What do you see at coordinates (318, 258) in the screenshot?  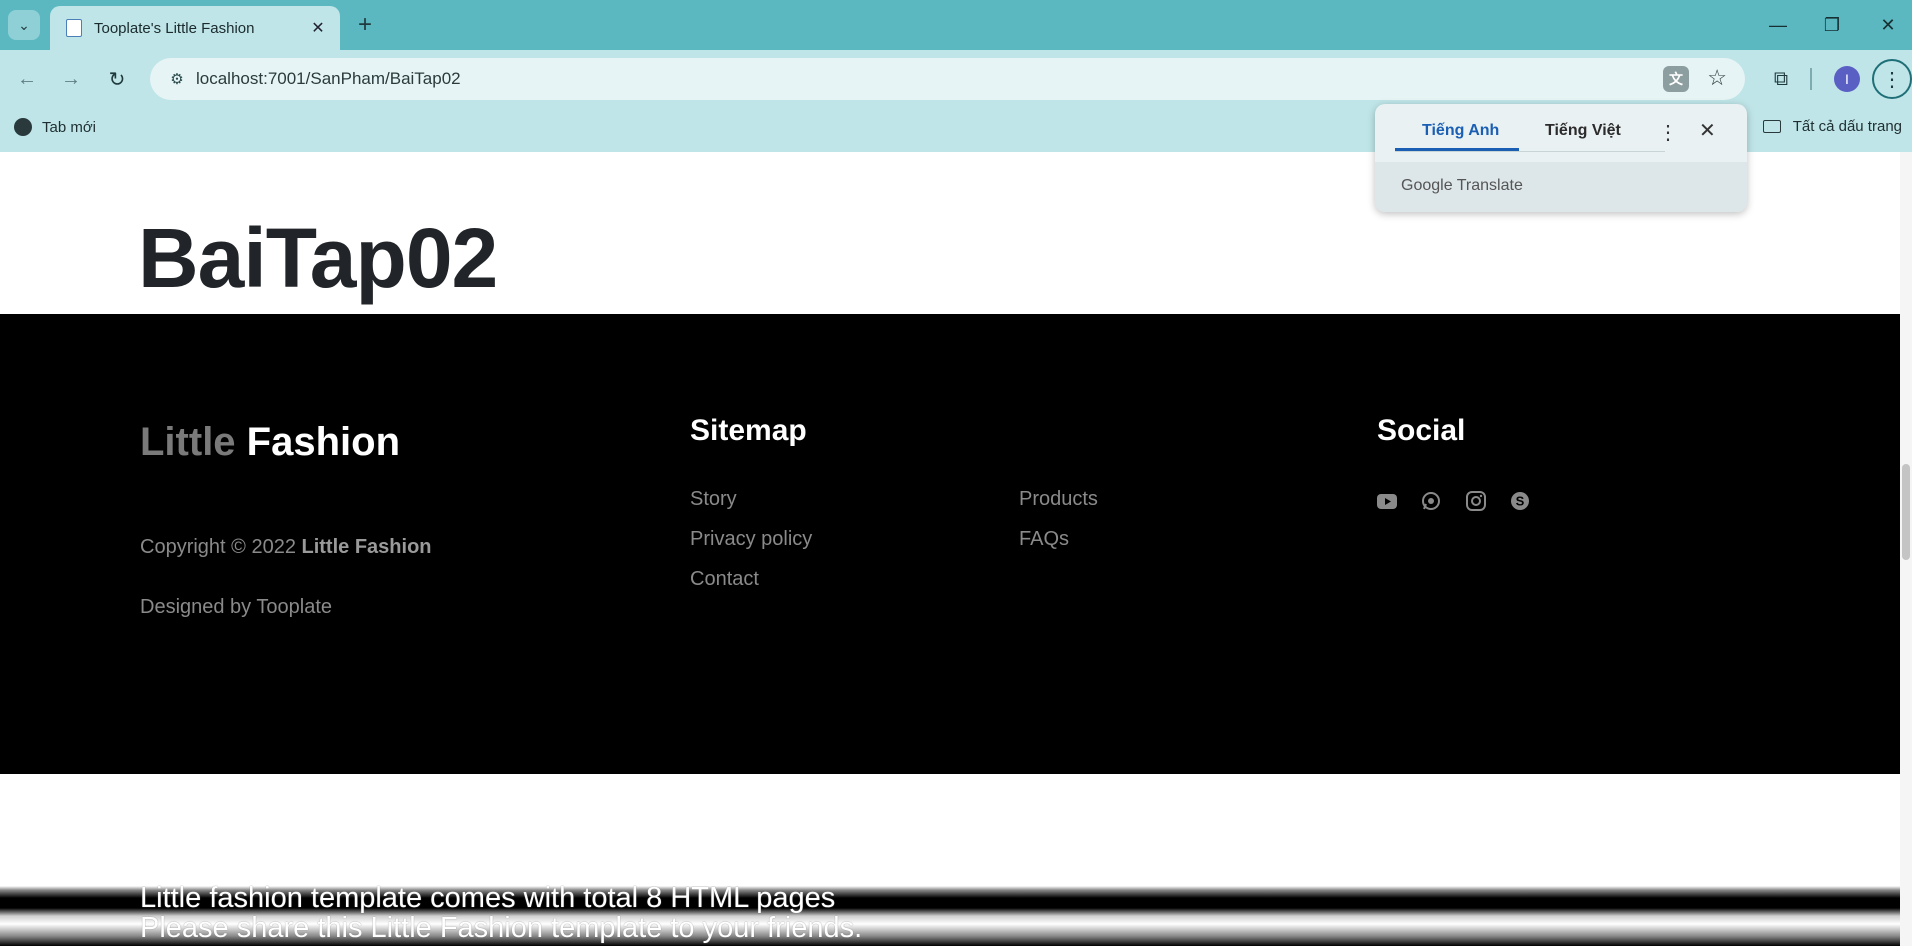 I see `page-title: BaiTap02` at bounding box center [318, 258].